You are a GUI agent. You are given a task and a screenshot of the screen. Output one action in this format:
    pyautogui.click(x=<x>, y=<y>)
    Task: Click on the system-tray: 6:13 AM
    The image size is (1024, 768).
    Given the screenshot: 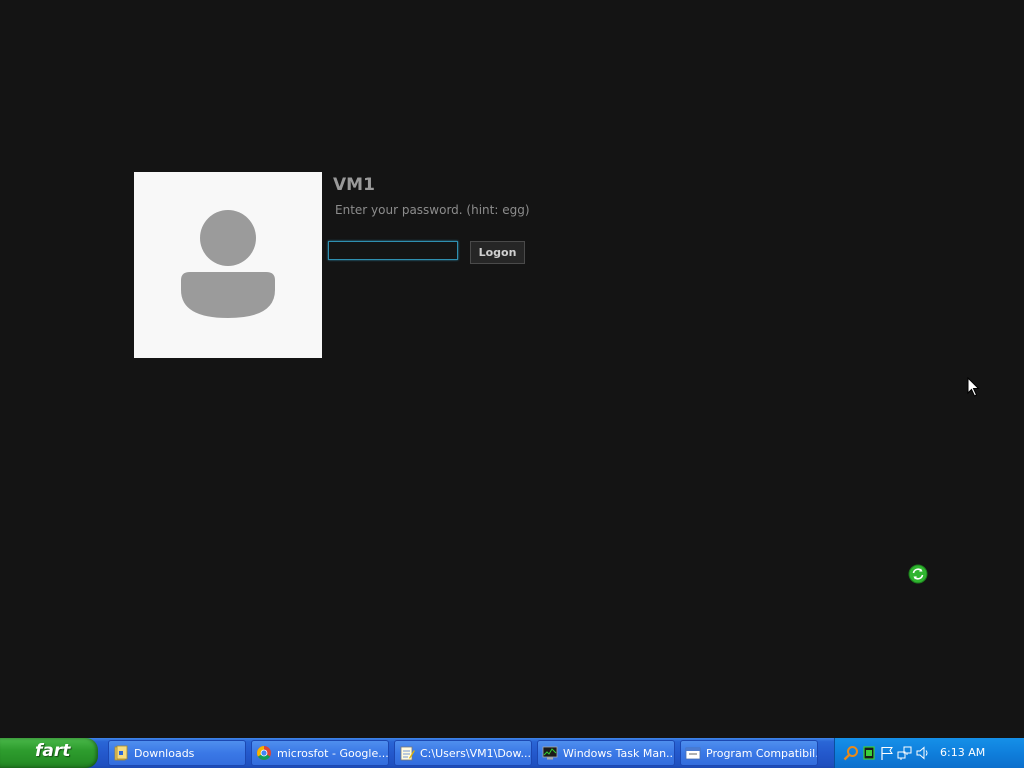 What is the action you would take?
    pyautogui.click(x=929, y=753)
    